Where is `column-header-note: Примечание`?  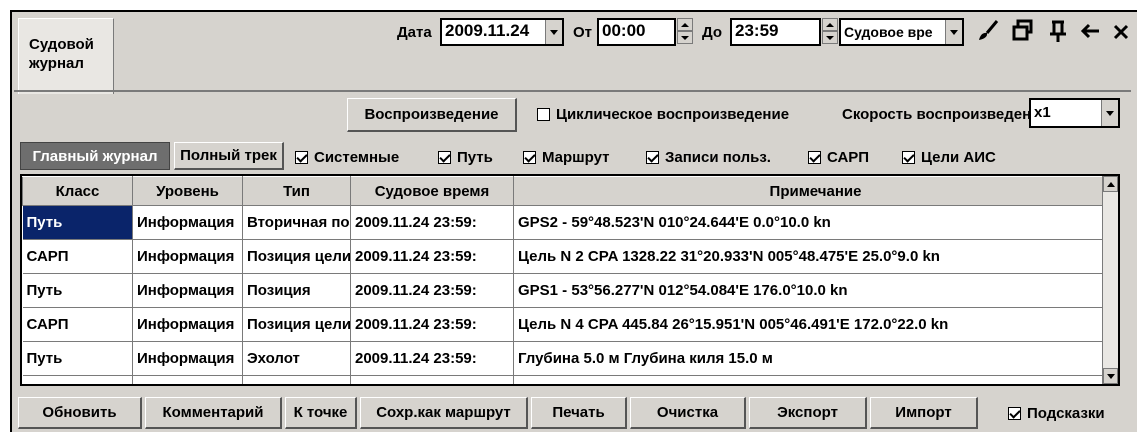 column-header-note: Примечание is located at coordinates (815, 191).